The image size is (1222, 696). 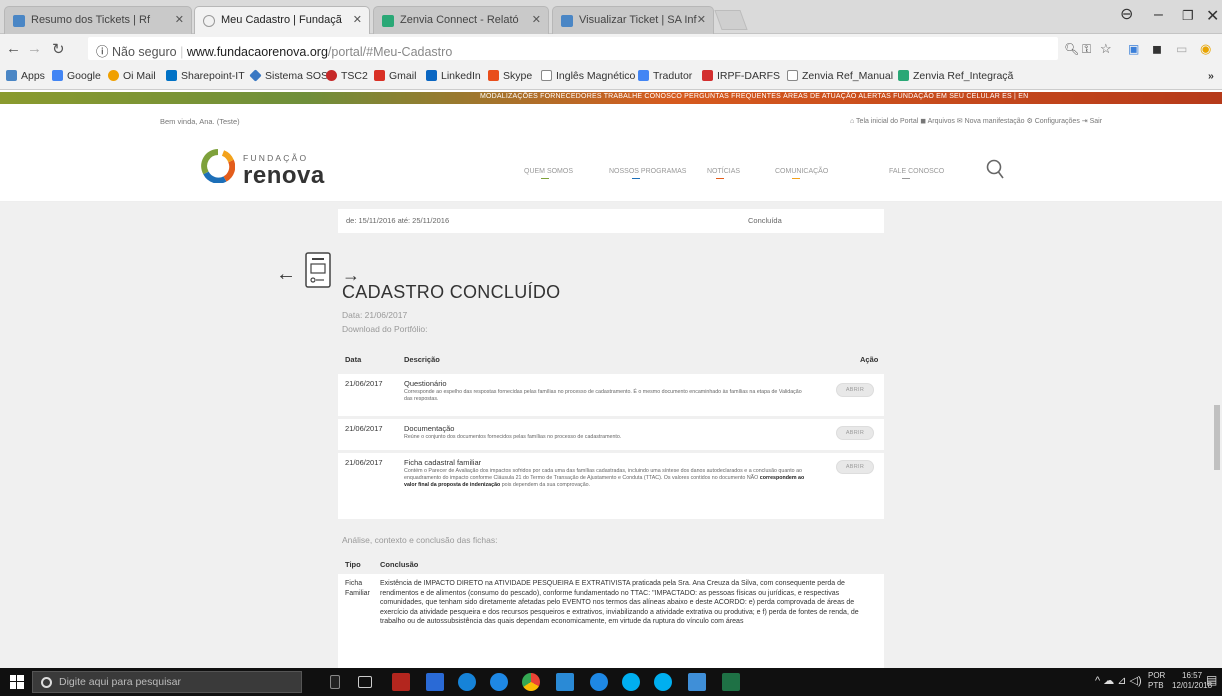 What do you see at coordinates (167, 682) in the screenshot?
I see `taskbar-search-input: Digite aqui para pesquisar` at bounding box center [167, 682].